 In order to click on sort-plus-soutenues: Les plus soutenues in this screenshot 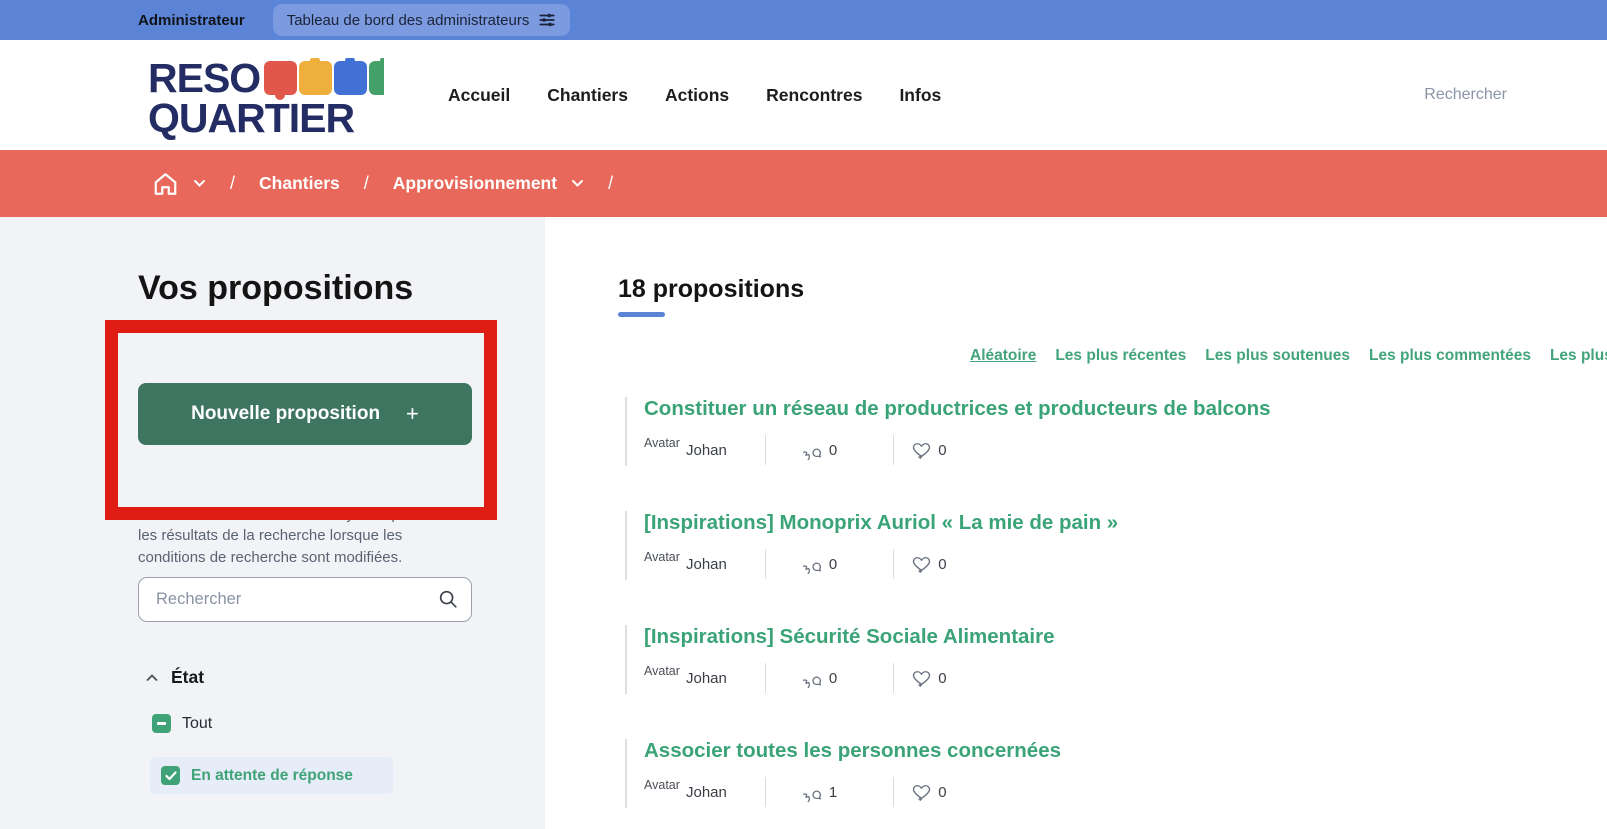, I will do `click(1277, 356)`.